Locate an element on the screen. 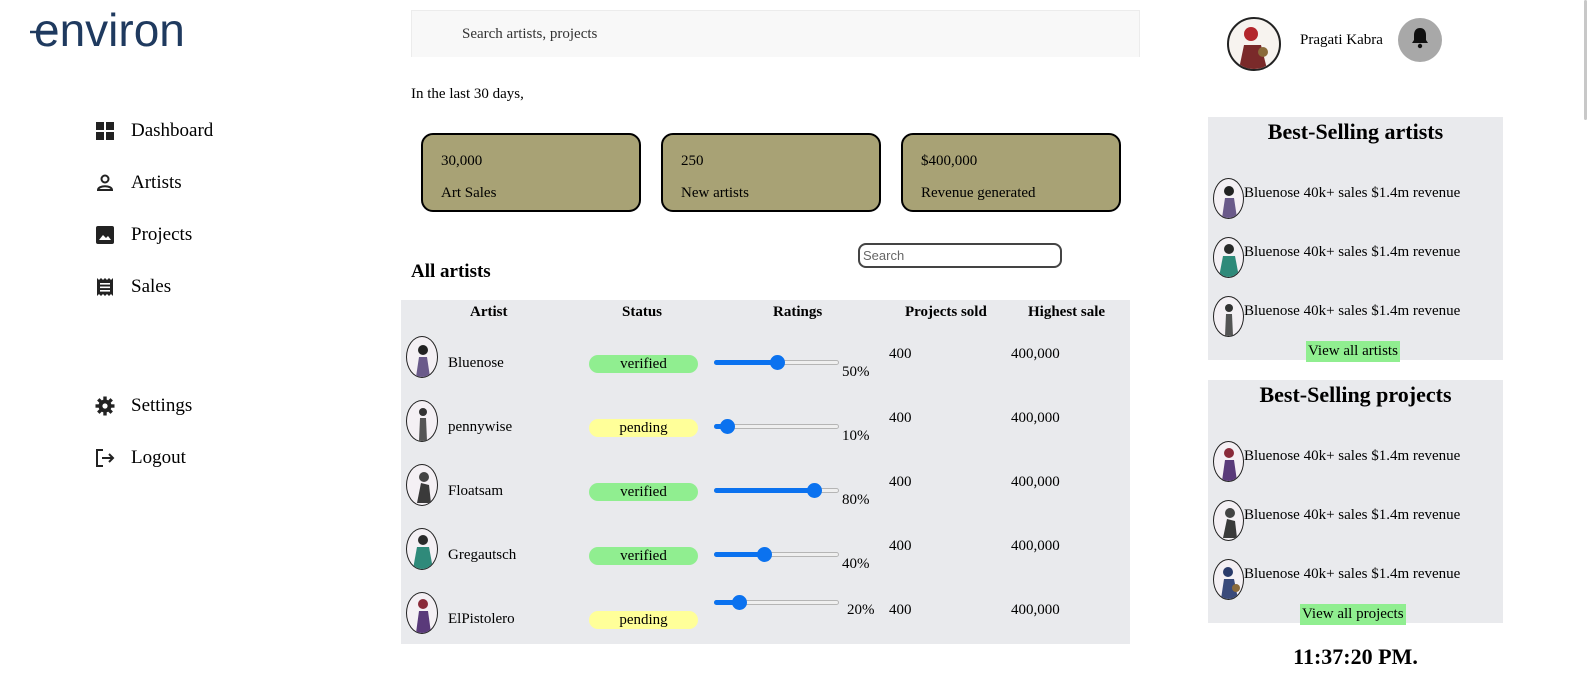 The height and width of the screenshot is (688, 1594). stat-value: $400,000 is located at coordinates (949, 161).